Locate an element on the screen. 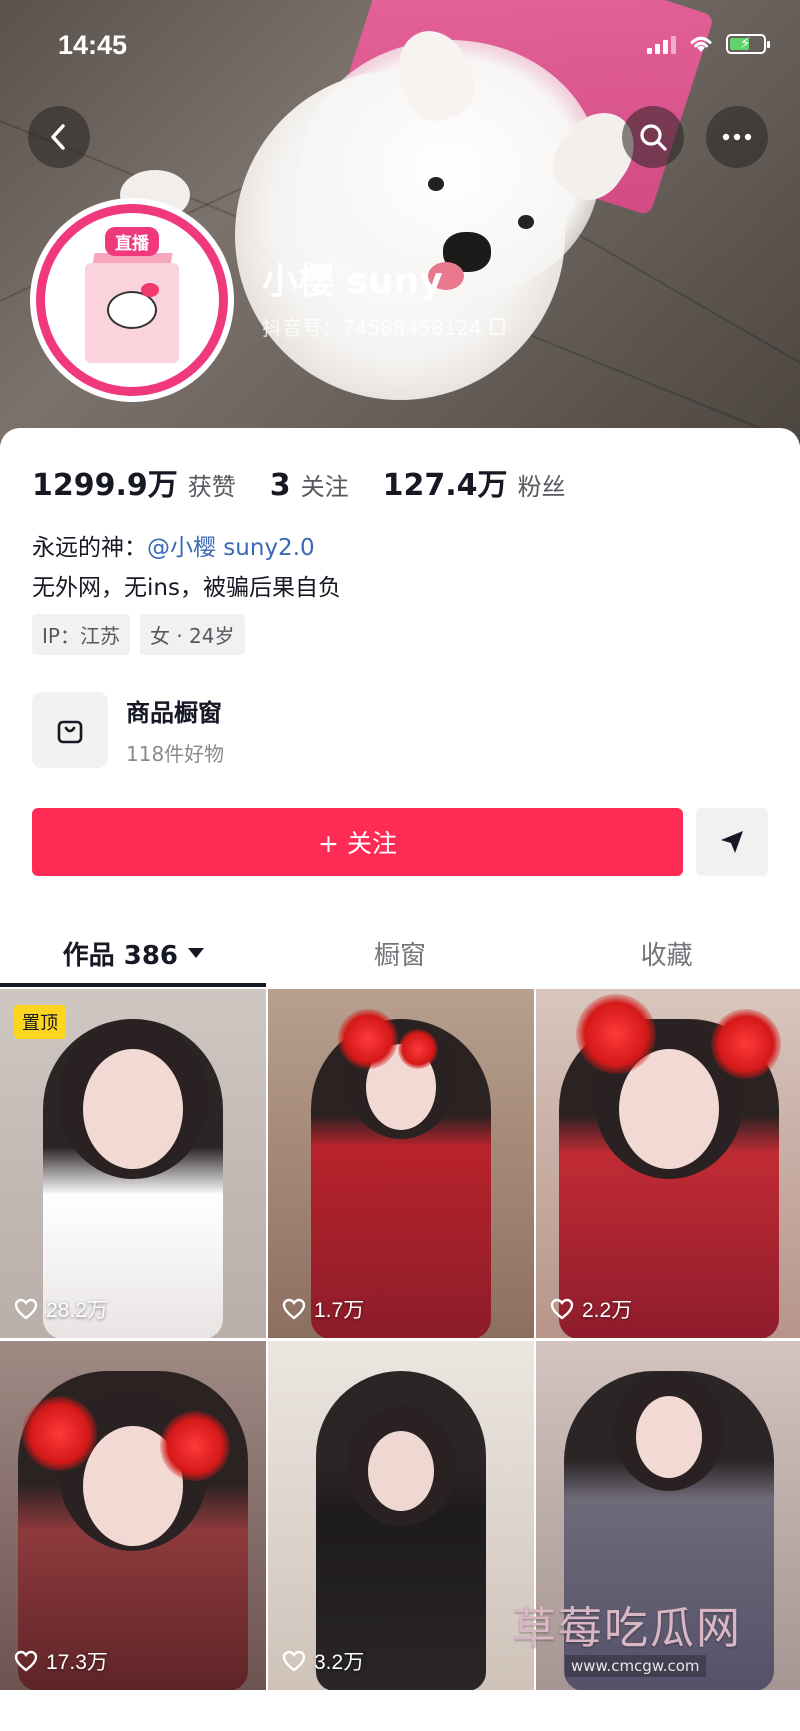 The height and width of the screenshot is (1731, 800). stat-value: 127.4万 is located at coordinates (445, 485).